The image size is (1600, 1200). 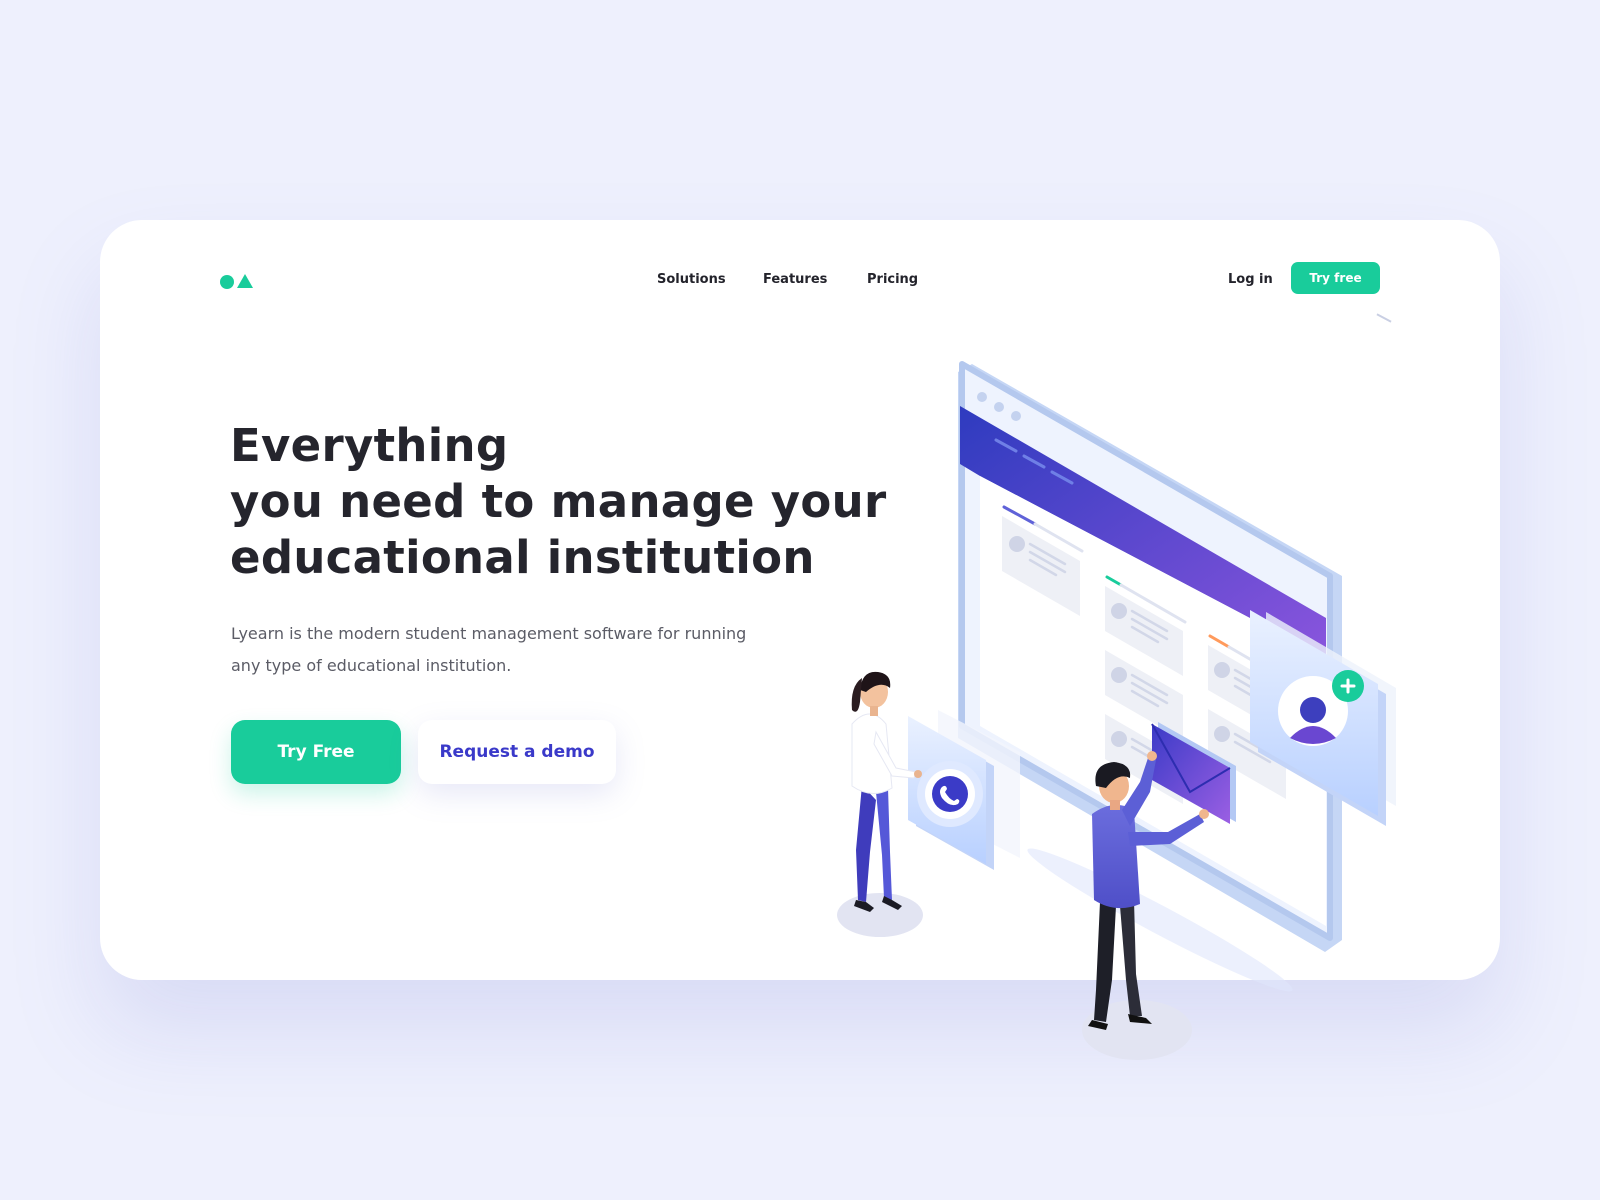 What do you see at coordinates (1335, 278) in the screenshot?
I see `try-free-nav-button: Try free` at bounding box center [1335, 278].